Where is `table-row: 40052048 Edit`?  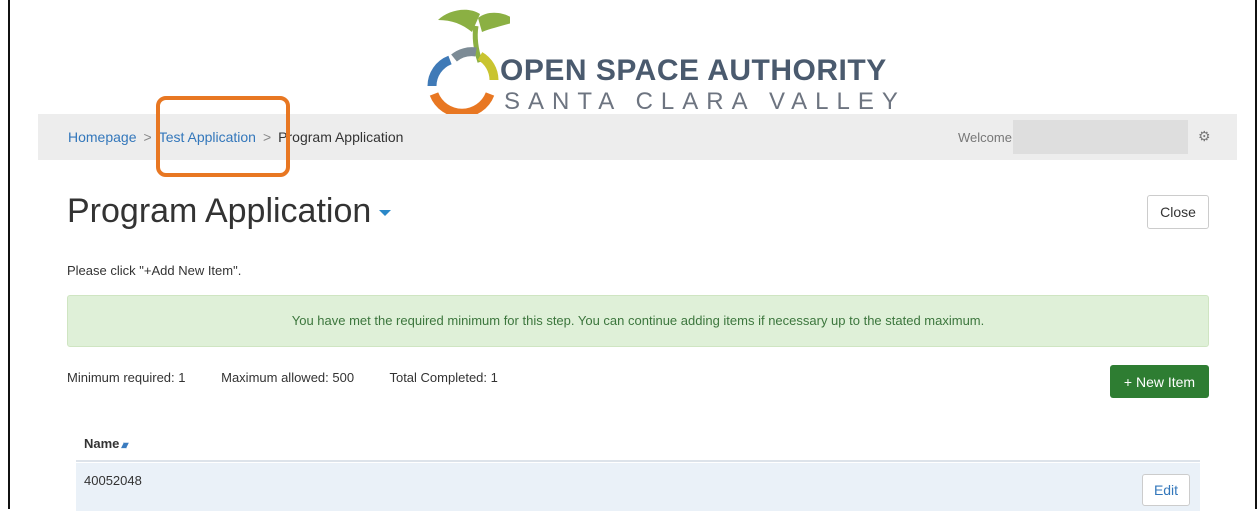 table-row: 40052048 Edit is located at coordinates (638, 487).